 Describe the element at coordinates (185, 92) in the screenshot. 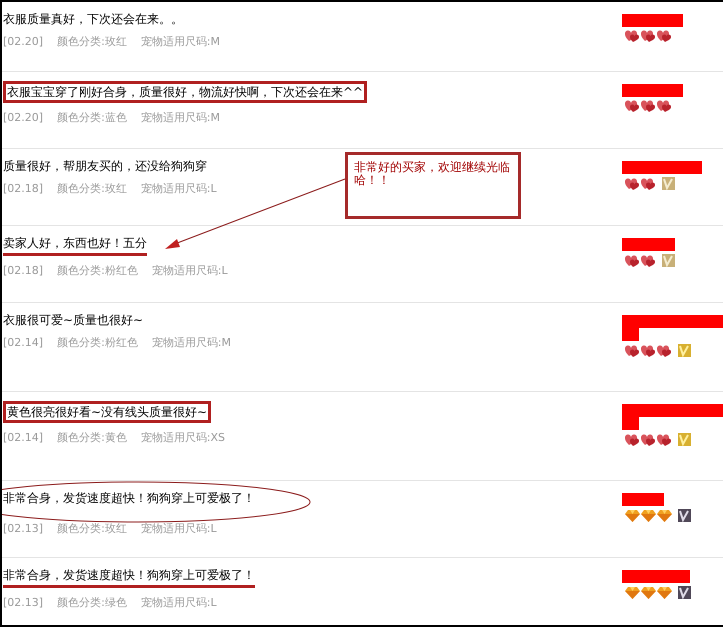

I see `review-comment: 衣服宝宝穿了刚好合身，质量很好，物流好快啊，下次还会在来^^` at that location.